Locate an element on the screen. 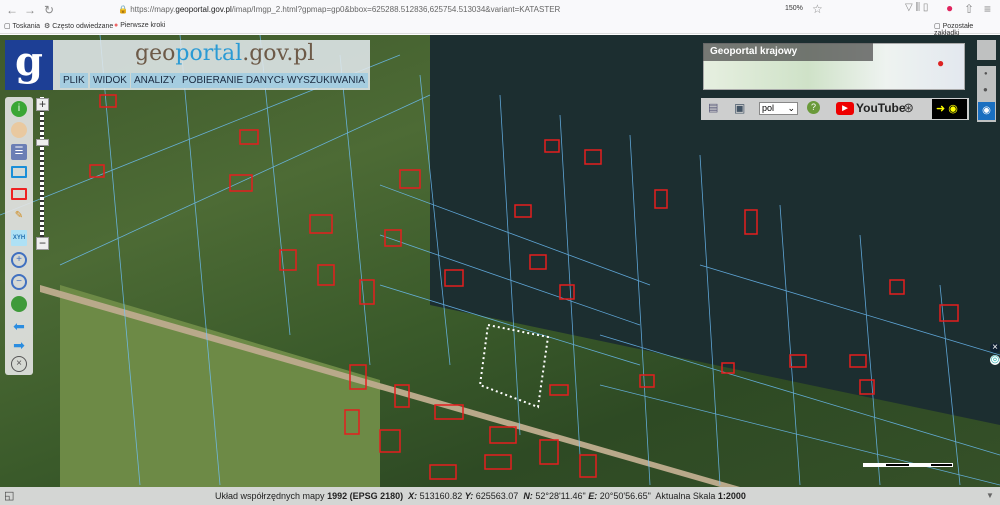  view-mode-panel: ● ● ◉ is located at coordinates (986, 94).